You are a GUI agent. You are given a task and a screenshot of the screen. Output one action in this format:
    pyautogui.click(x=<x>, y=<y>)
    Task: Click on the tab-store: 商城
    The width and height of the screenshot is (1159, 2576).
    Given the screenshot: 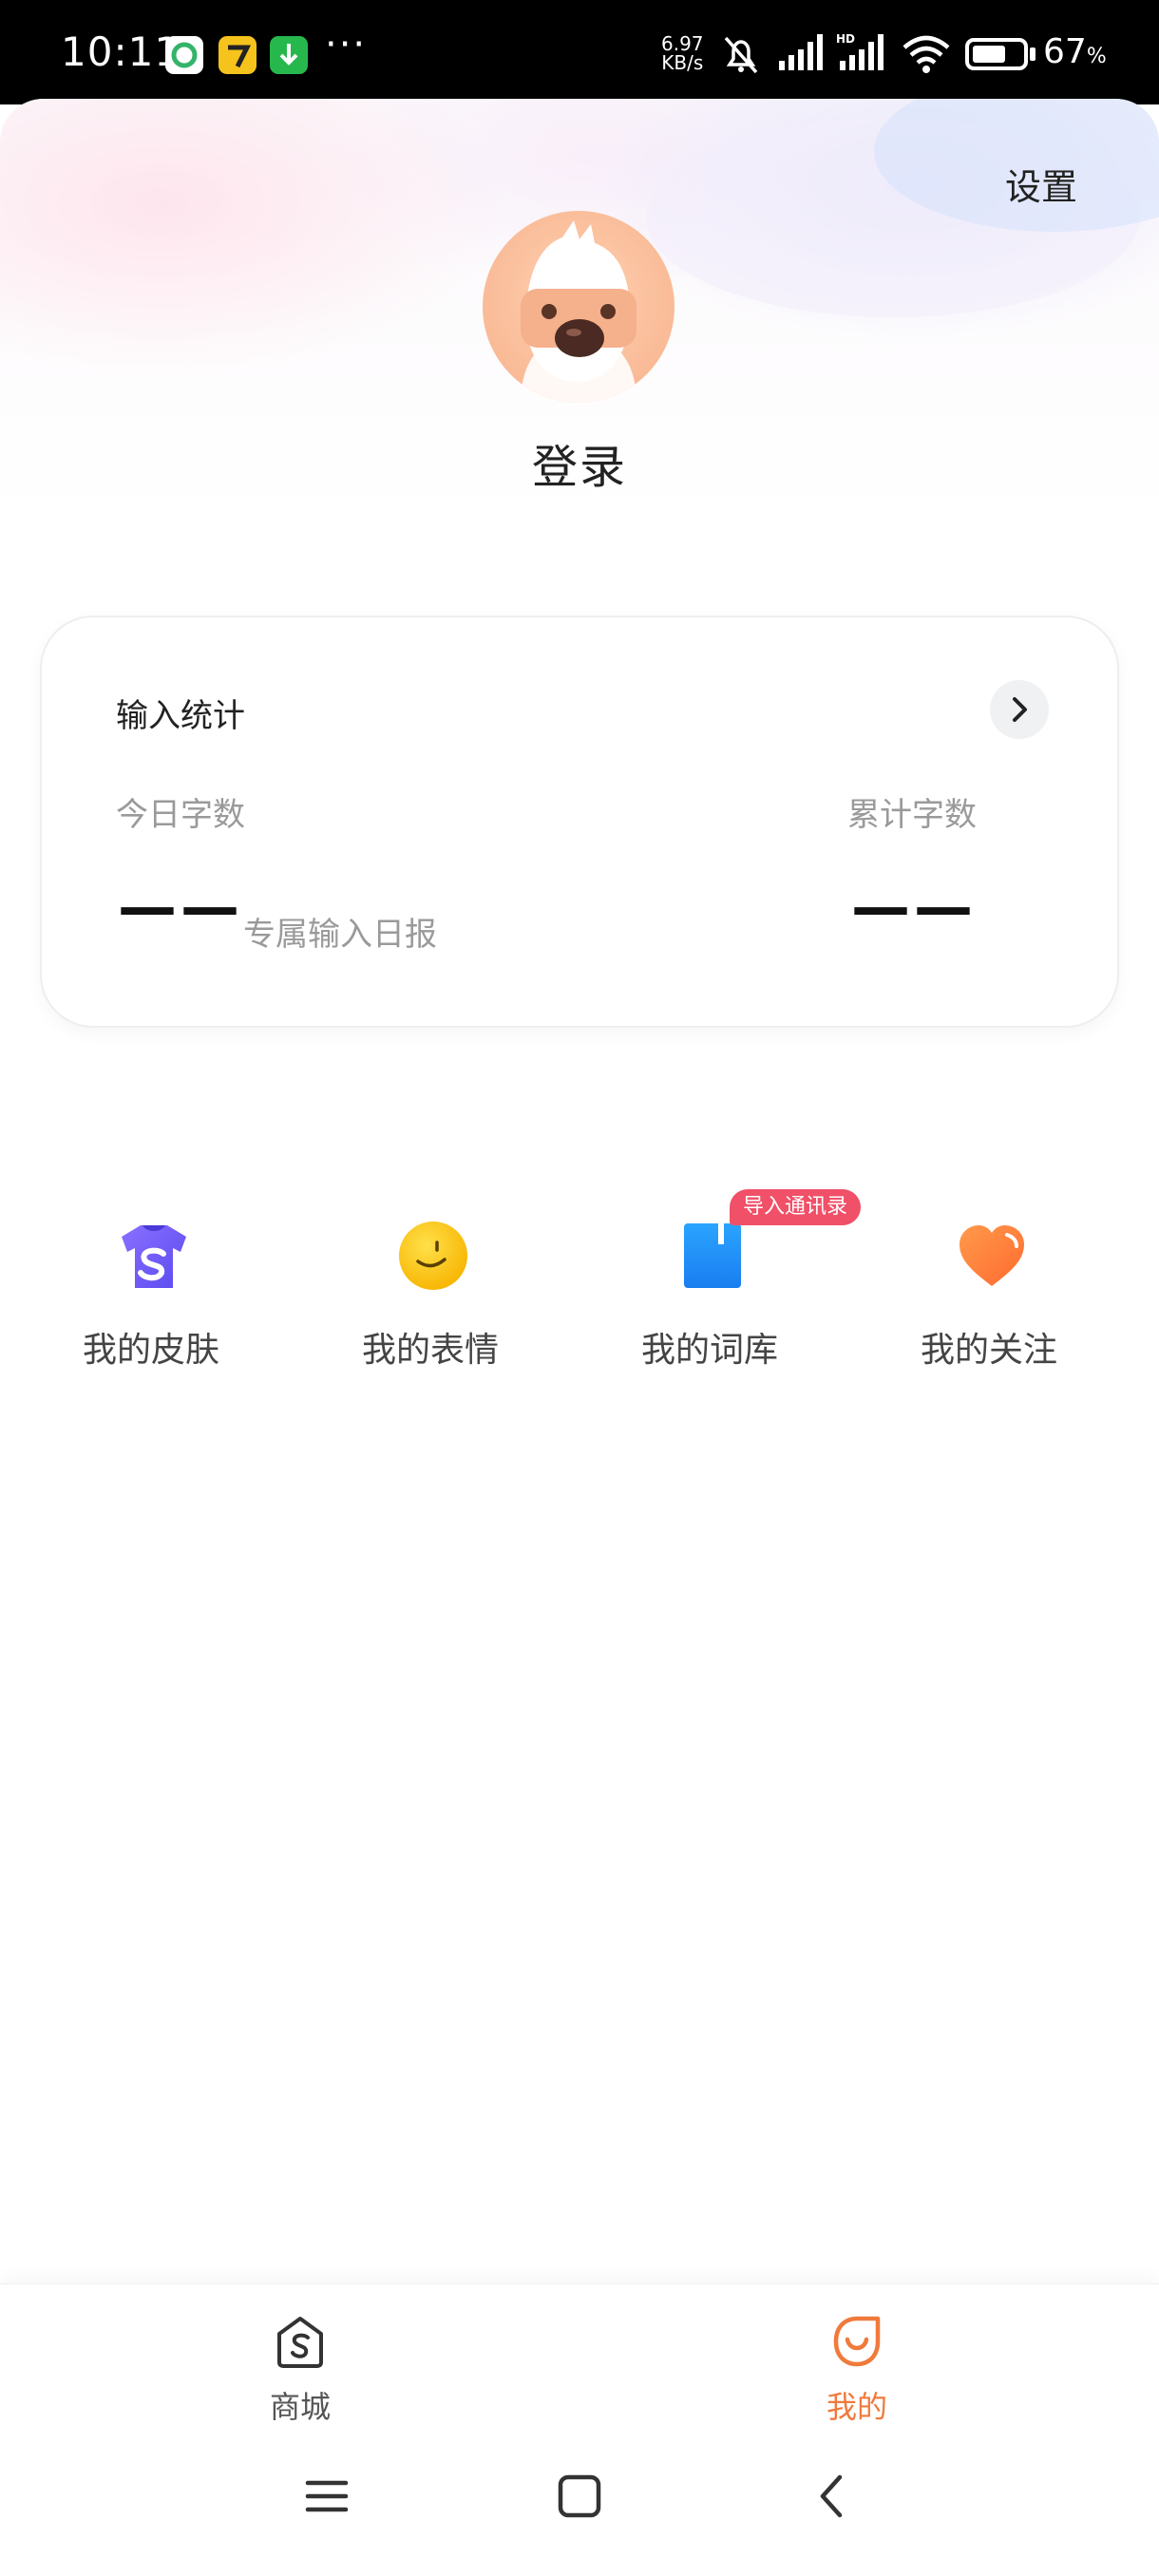 What is the action you would take?
    pyautogui.click(x=300, y=2370)
    